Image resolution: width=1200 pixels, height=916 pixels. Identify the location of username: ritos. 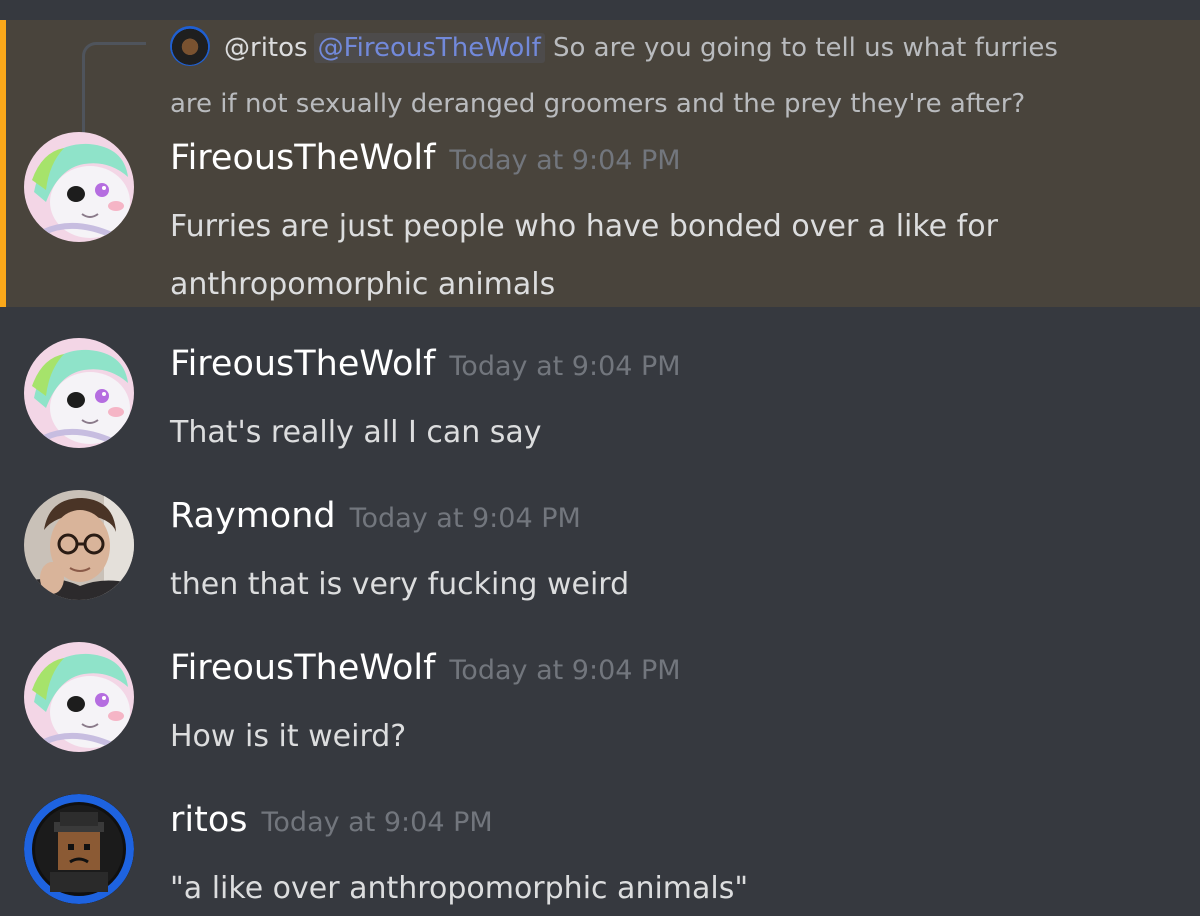
(209, 820).